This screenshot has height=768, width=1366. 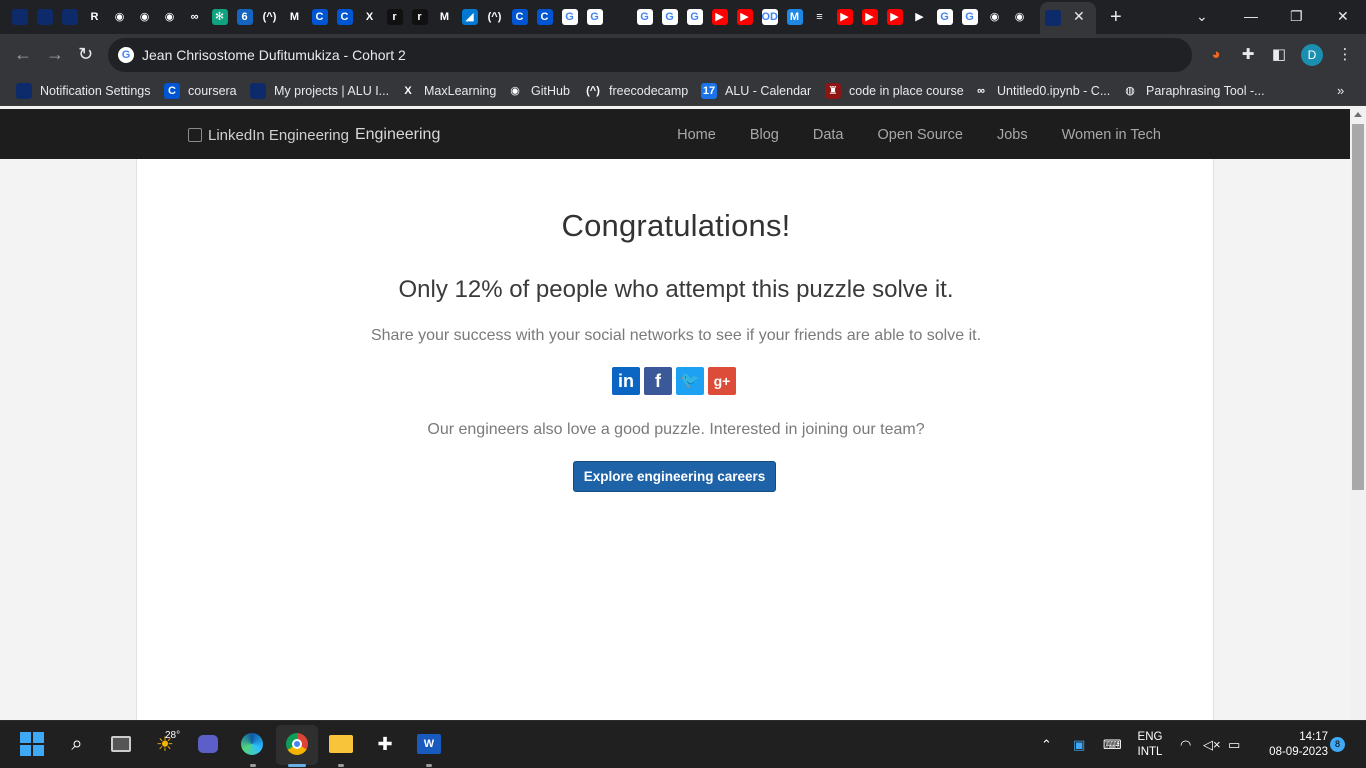 I want to click on profile-avatar: D, so click(x=1312, y=55).